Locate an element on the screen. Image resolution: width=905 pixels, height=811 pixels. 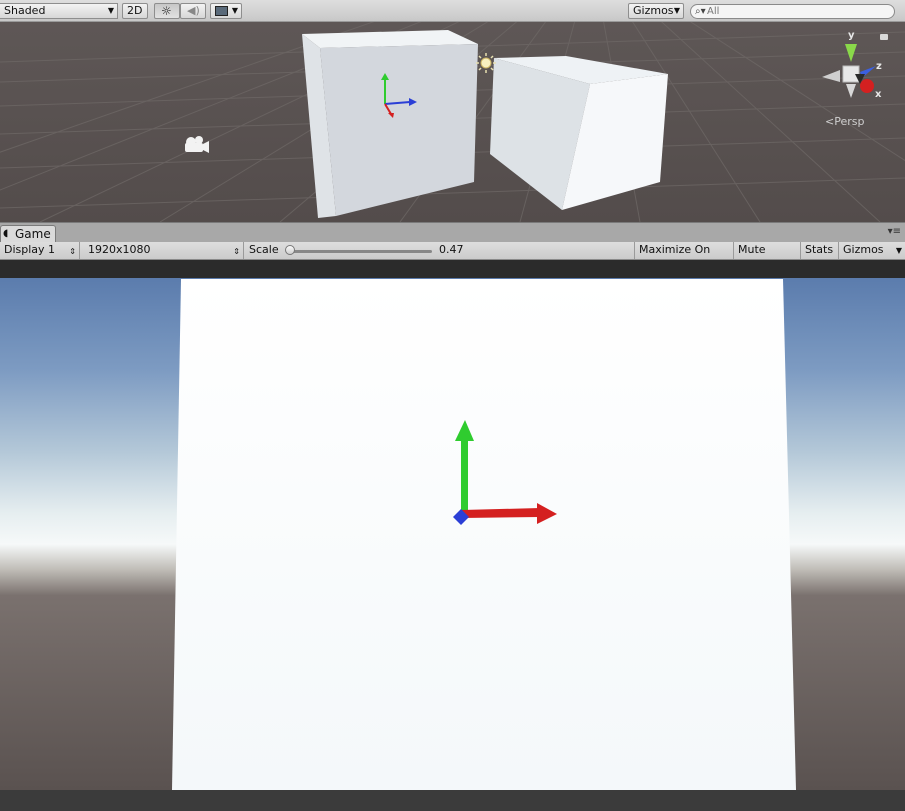
resolution-label: 1920x1080 is located at coordinates (119, 249).